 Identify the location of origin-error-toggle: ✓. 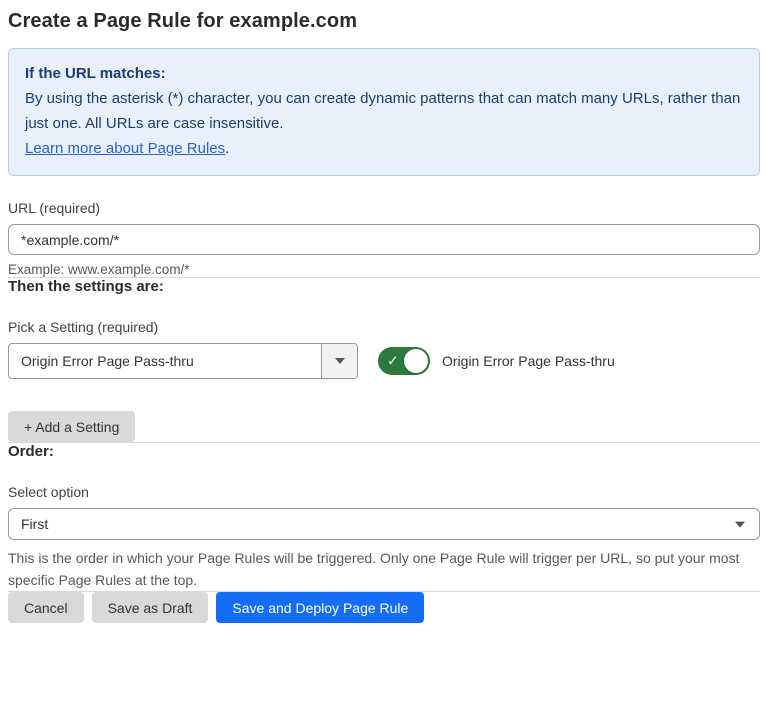
(404, 361).